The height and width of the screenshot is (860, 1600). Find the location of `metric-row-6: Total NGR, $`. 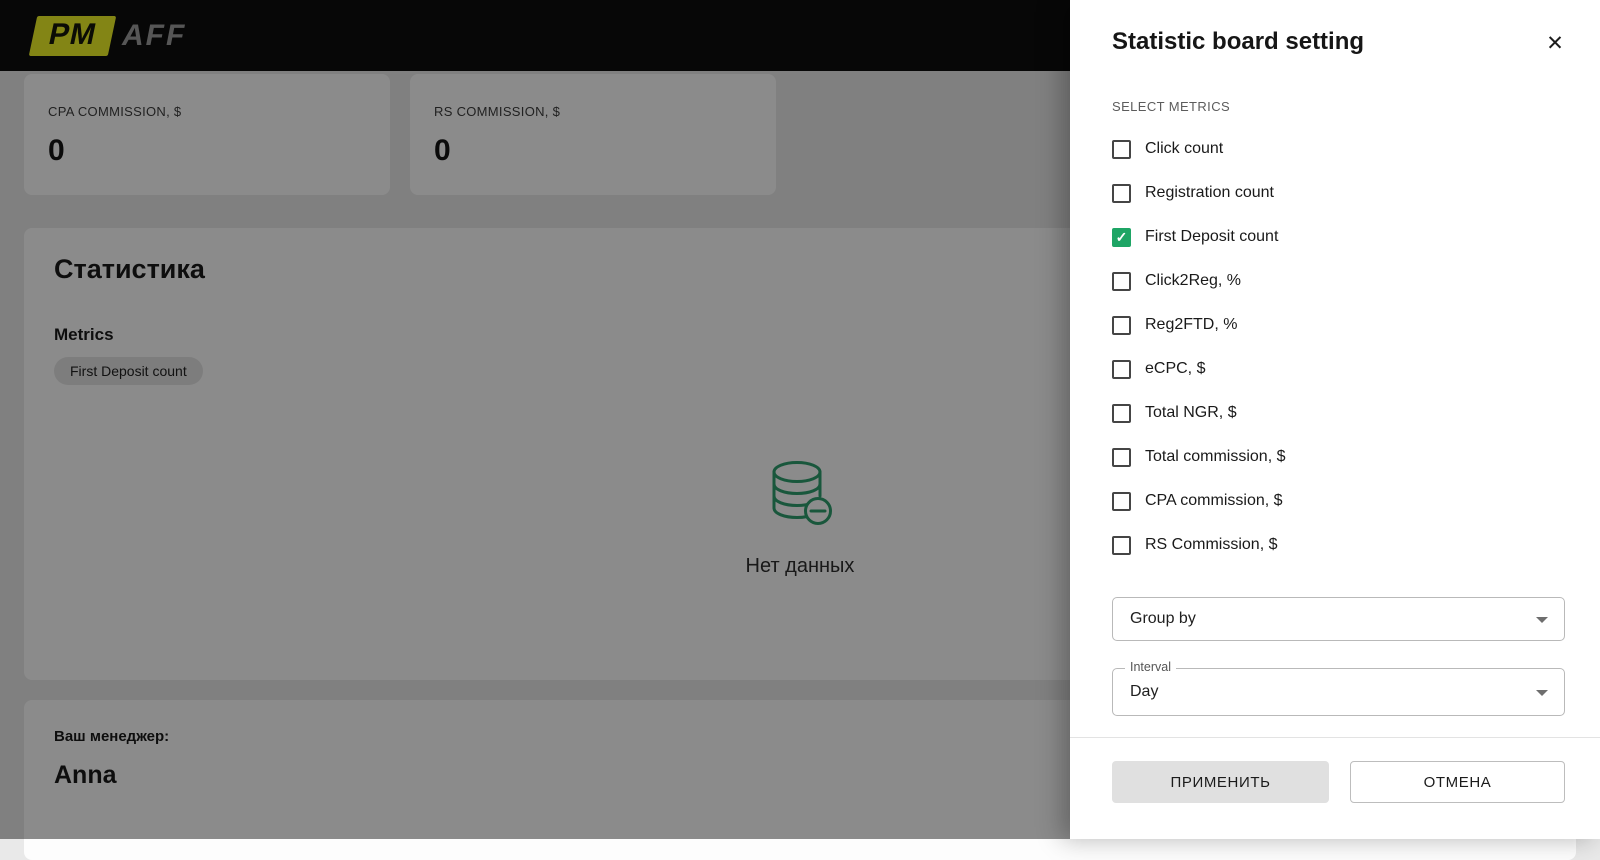

metric-row-6: Total NGR, $ is located at coordinates (1338, 413).